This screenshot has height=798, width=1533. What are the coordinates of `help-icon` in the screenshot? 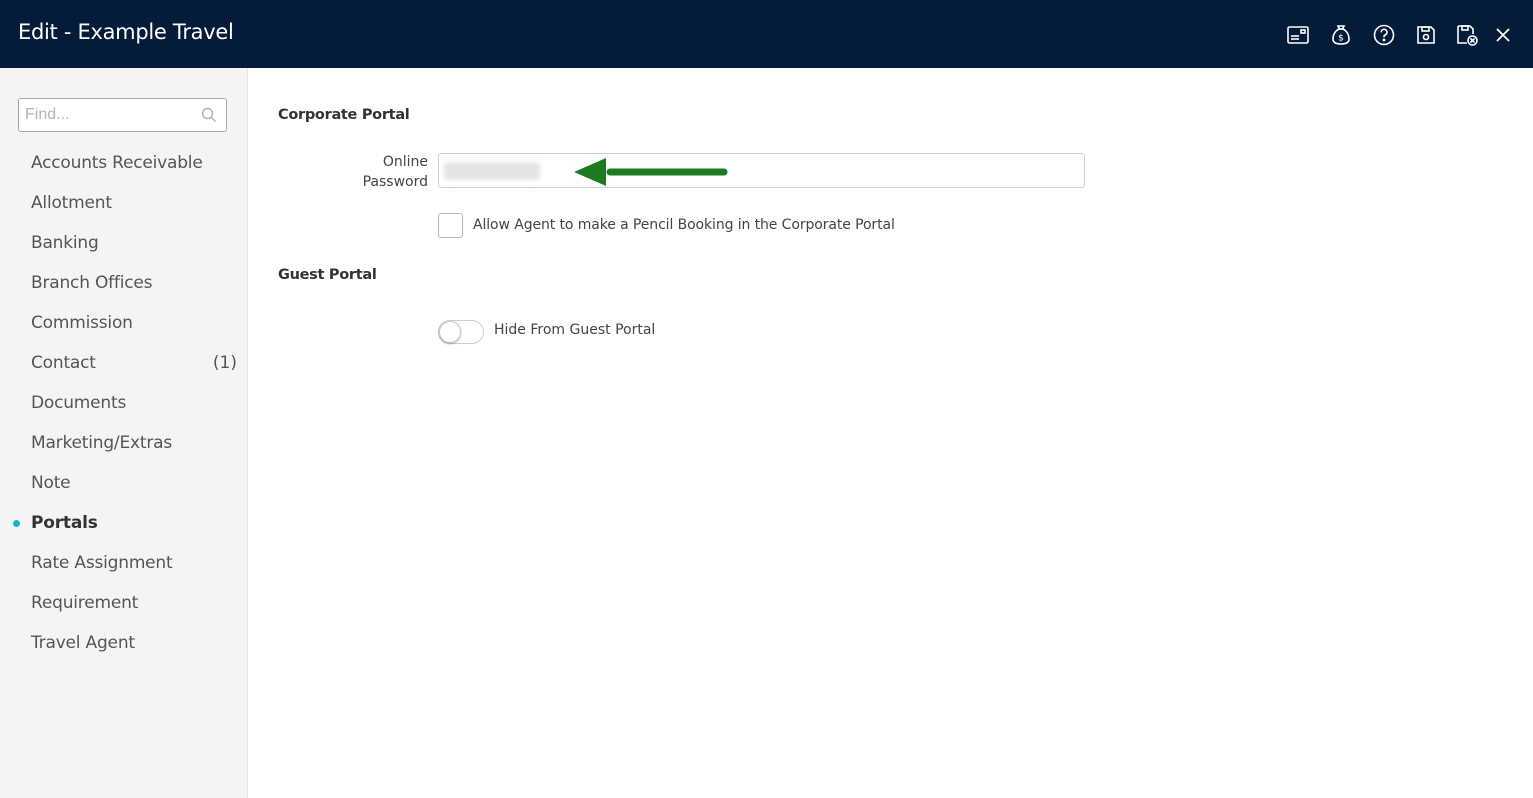 It's located at (1384, 35).